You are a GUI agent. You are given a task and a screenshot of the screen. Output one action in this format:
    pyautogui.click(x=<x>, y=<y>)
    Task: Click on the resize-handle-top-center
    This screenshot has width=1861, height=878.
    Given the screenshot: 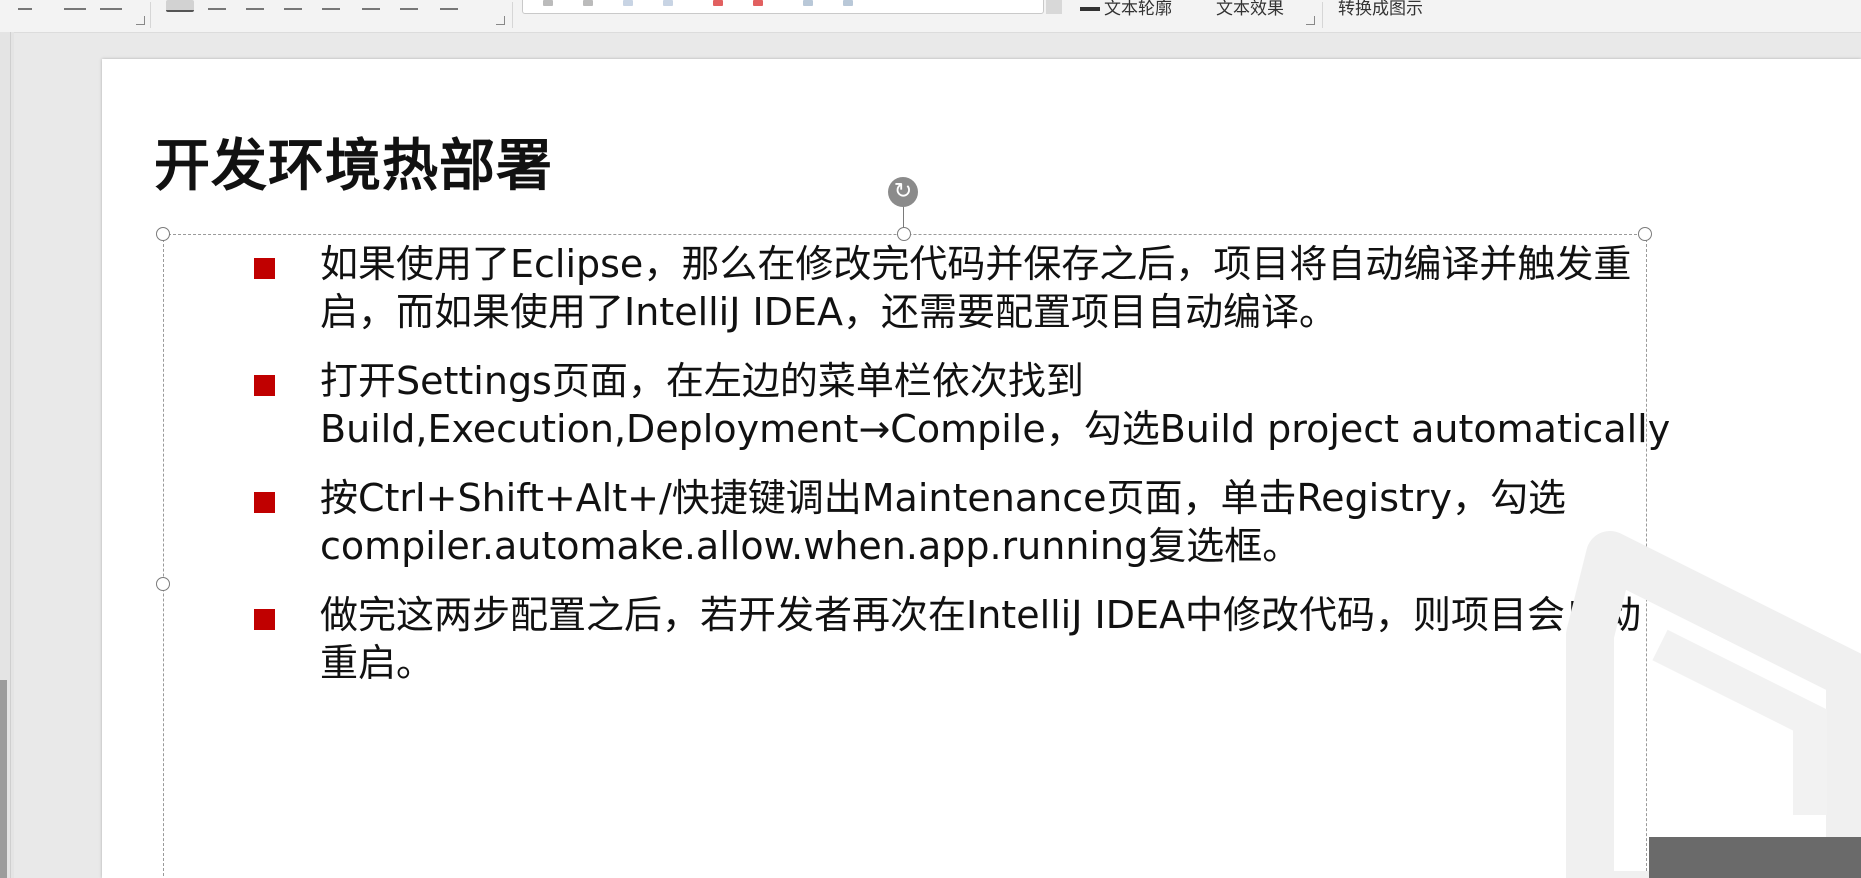 What is the action you would take?
    pyautogui.click(x=904, y=234)
    